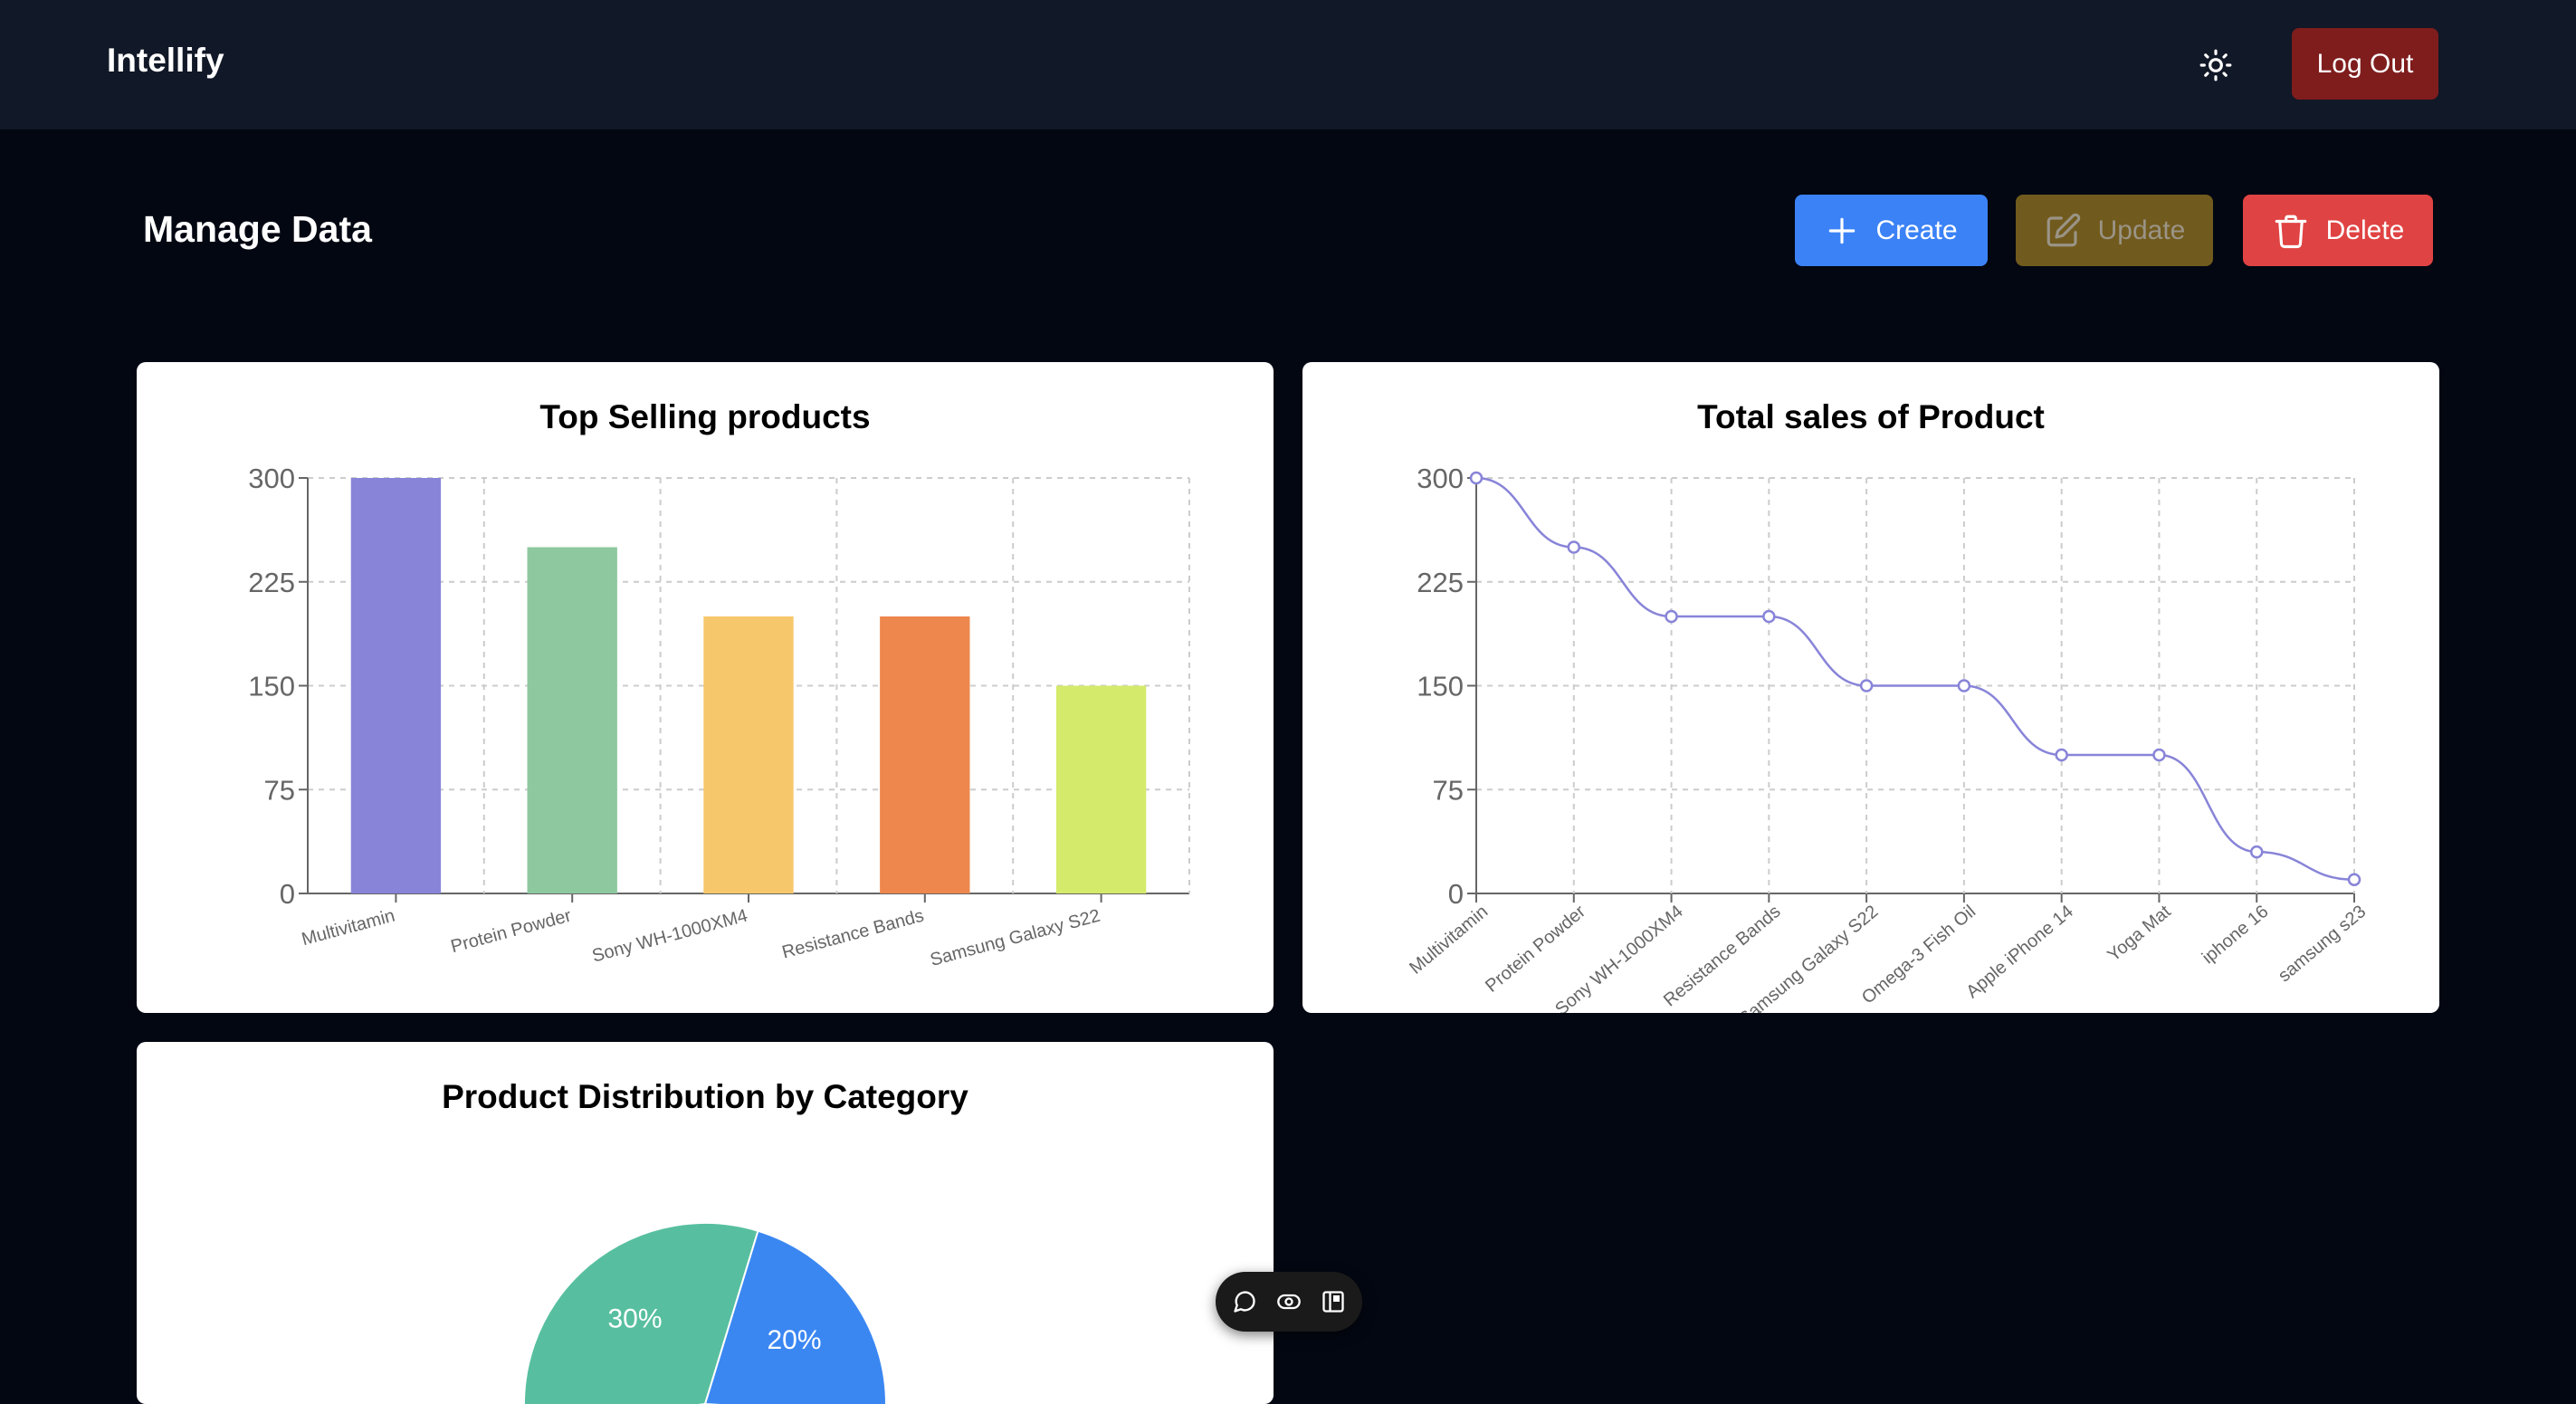 The width and height of the screenshot is (2576, 1404). What do you see at coordinates (1015, 938) in the screenshot?
I see `x-tick-label: Samsung Galaxy S22` at bounding box center [1015, 938].